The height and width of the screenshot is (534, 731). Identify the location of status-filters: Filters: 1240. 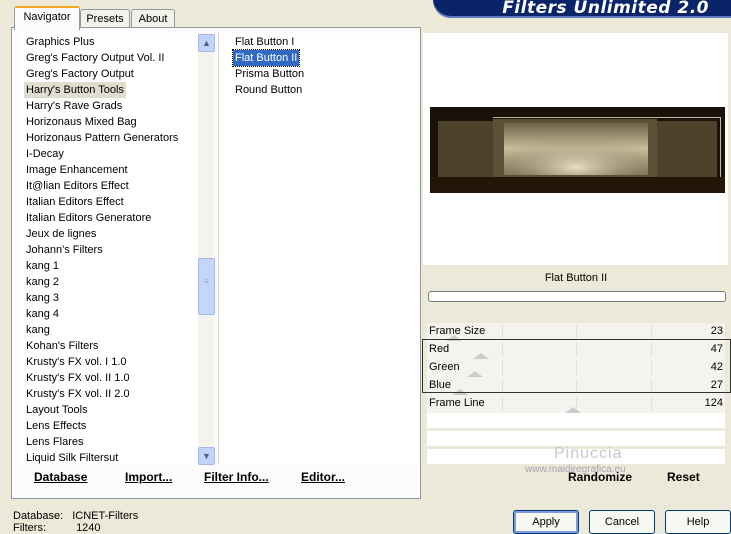
(57, 528).